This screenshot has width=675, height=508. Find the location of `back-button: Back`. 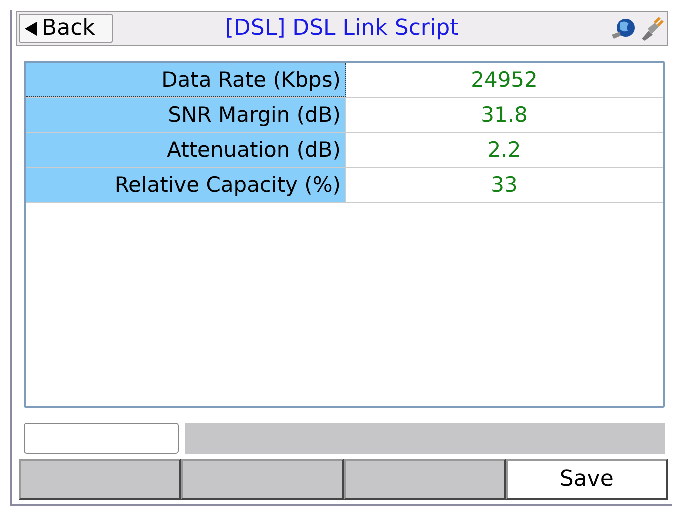

back-button: Back is located at coordinates (66, 28).